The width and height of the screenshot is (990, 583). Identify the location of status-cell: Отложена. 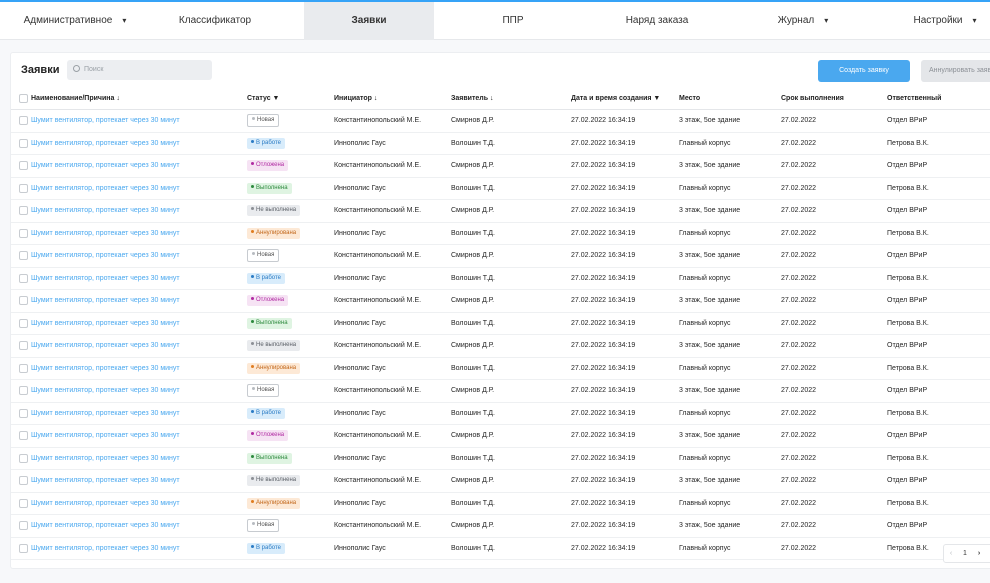
(290, 166).